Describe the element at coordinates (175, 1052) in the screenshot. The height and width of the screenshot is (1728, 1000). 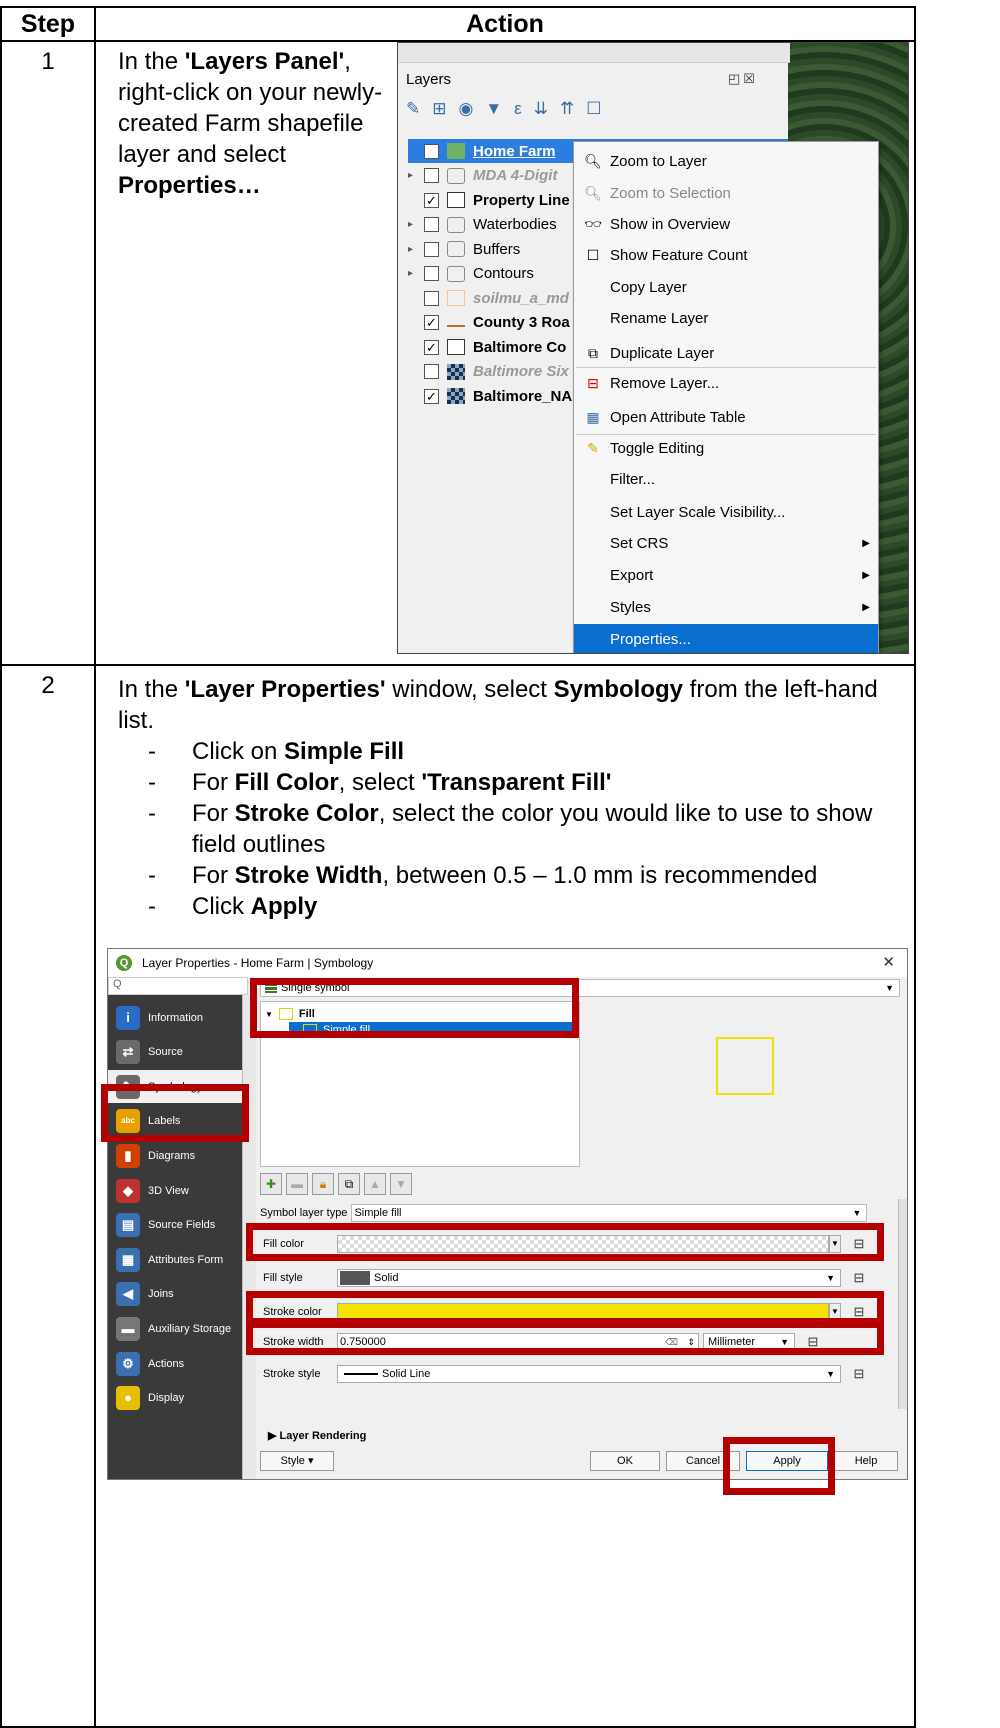
I see `sidebar-item: ⇄ Source` at that location.